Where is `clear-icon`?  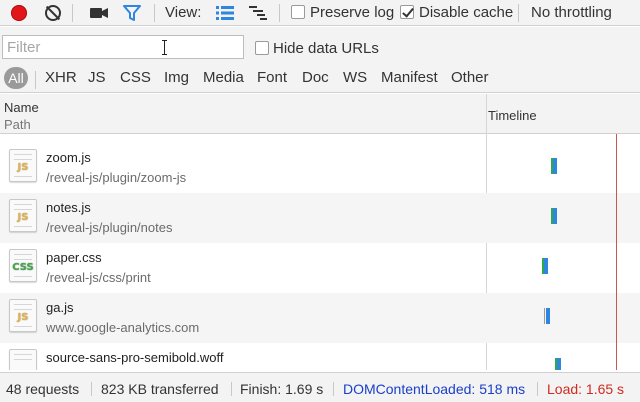
clear-icon is located at coordinates (53, 13).